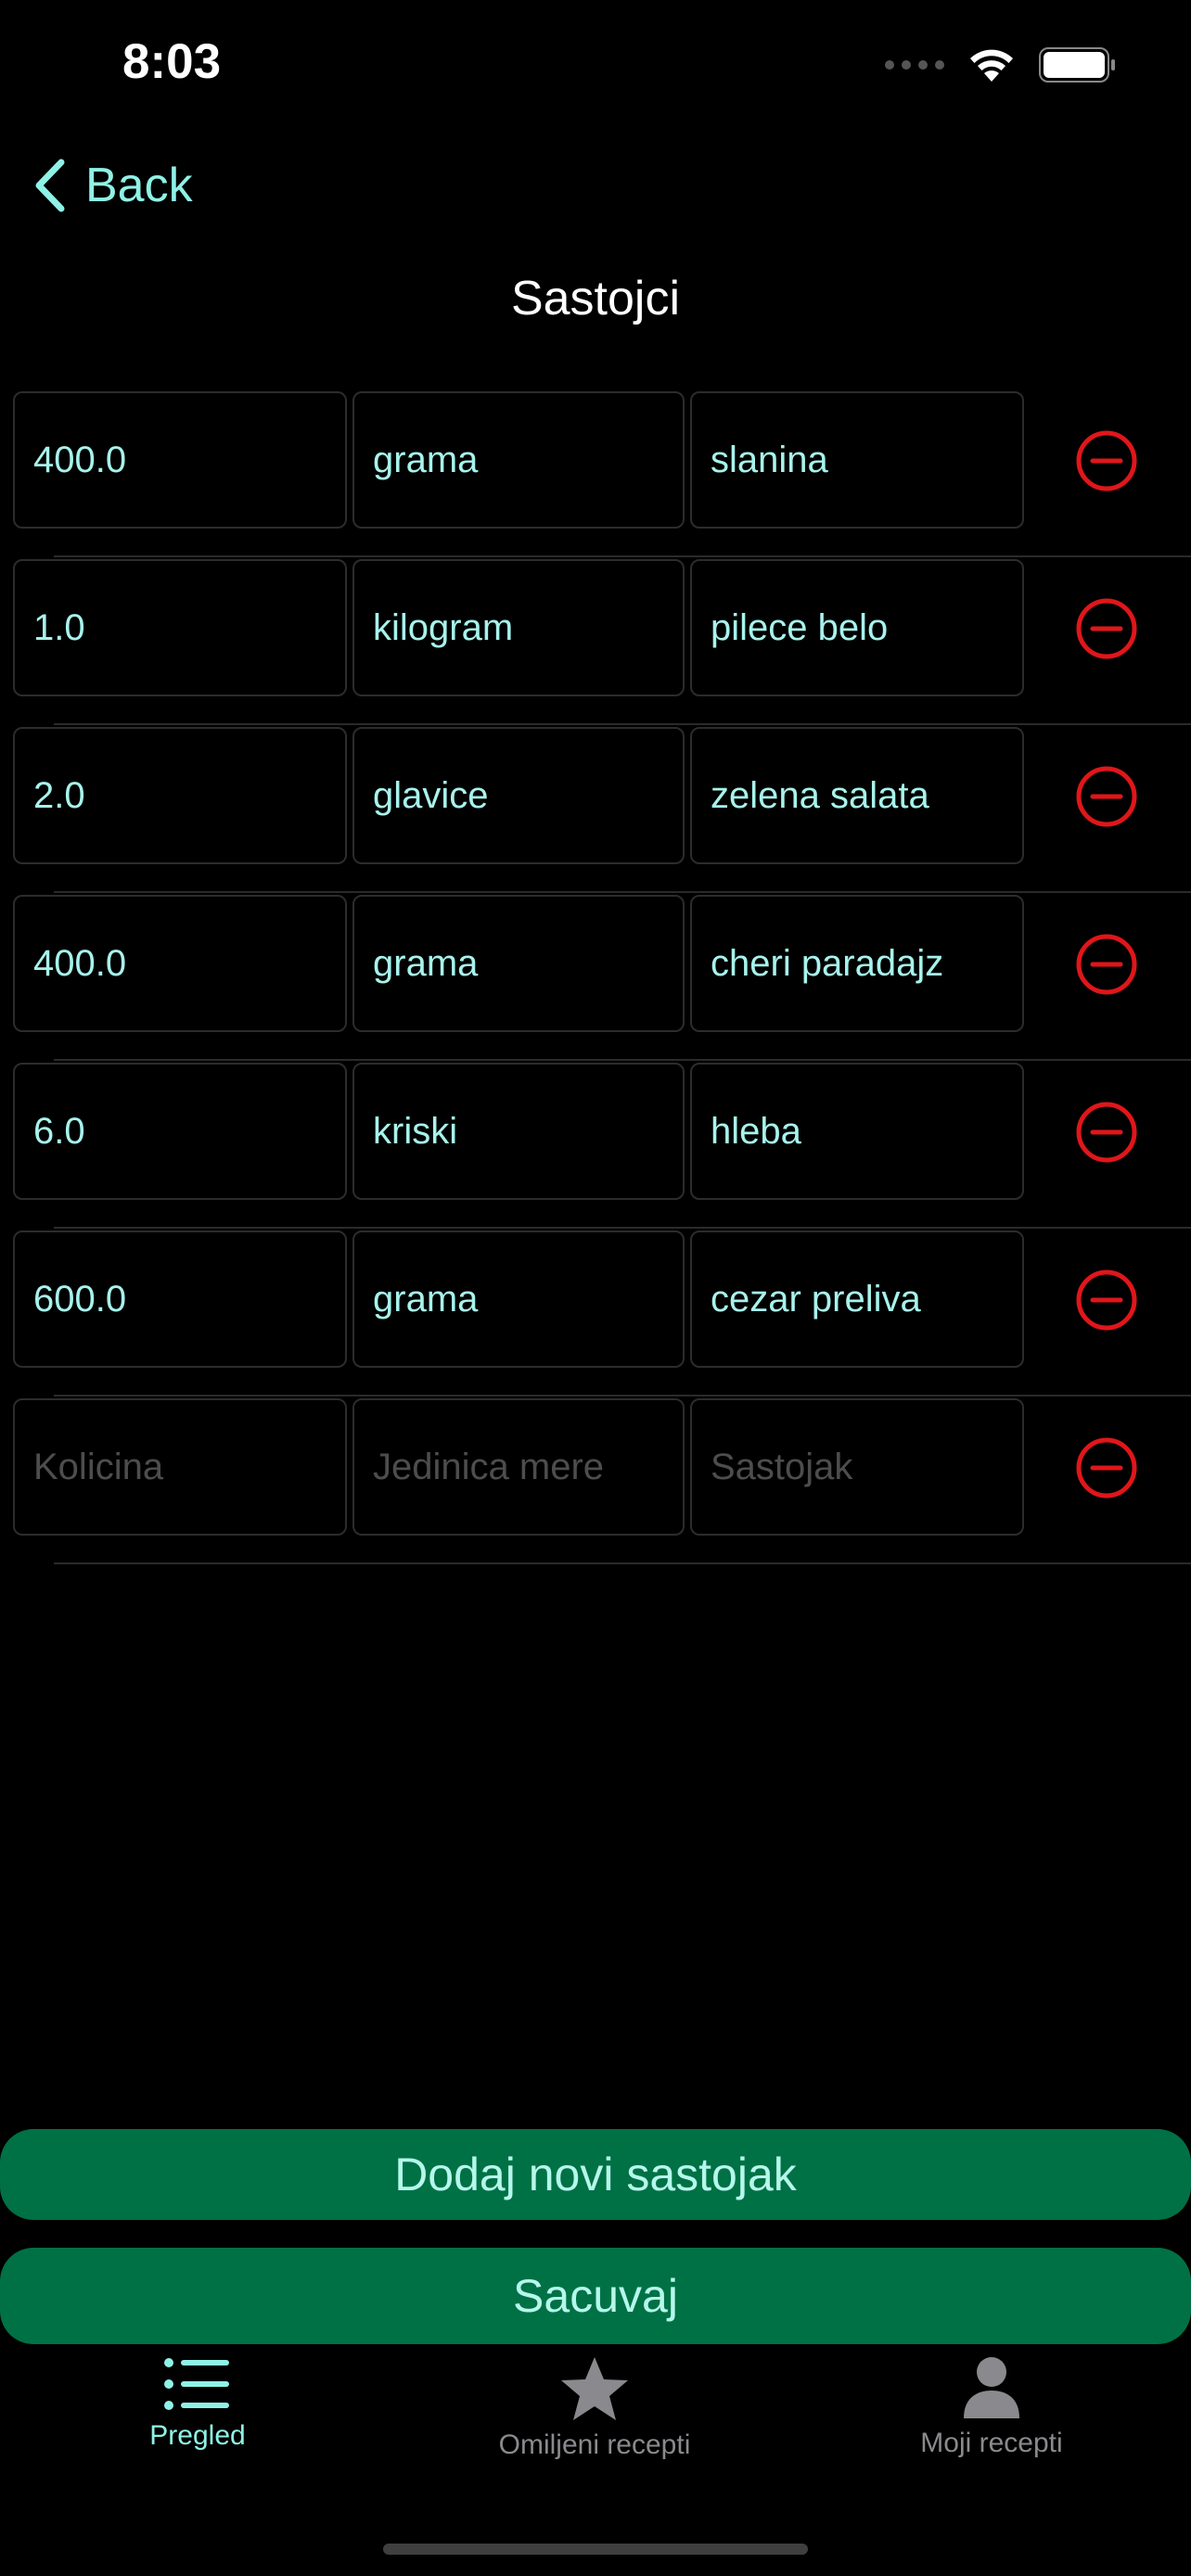 The width and height of the screenshot is (1191, 2576). I want to click on ingredient-field: cheri paradajz, so click(857, 964).